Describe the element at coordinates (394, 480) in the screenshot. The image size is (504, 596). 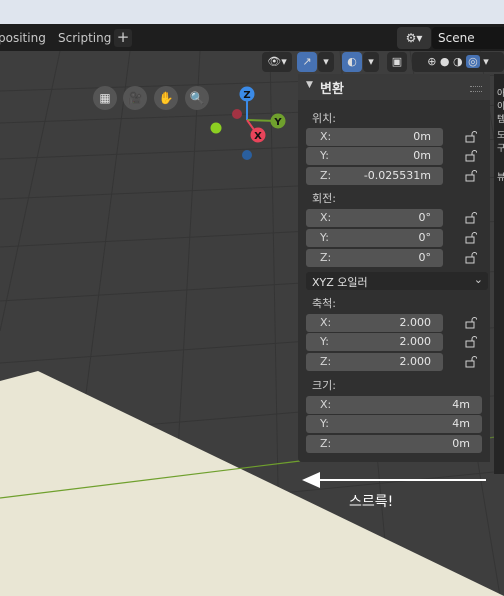
I see `annotation-overlay` at that location.